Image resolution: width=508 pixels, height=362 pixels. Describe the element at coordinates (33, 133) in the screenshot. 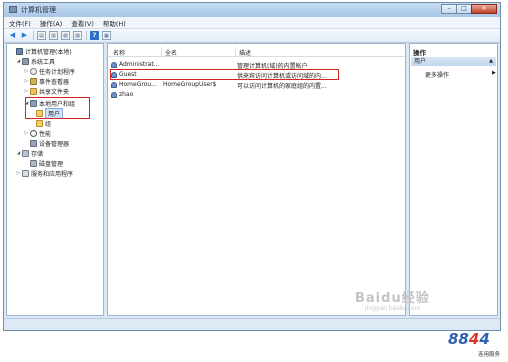

I see `performance-icon` at that location.